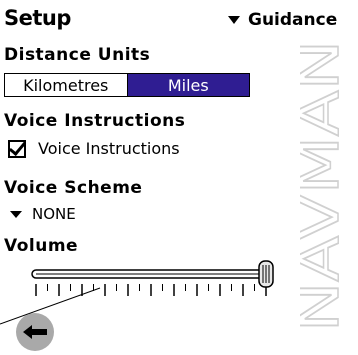  I want to click on navman-logo: NAVMAN, so click(323, 186).